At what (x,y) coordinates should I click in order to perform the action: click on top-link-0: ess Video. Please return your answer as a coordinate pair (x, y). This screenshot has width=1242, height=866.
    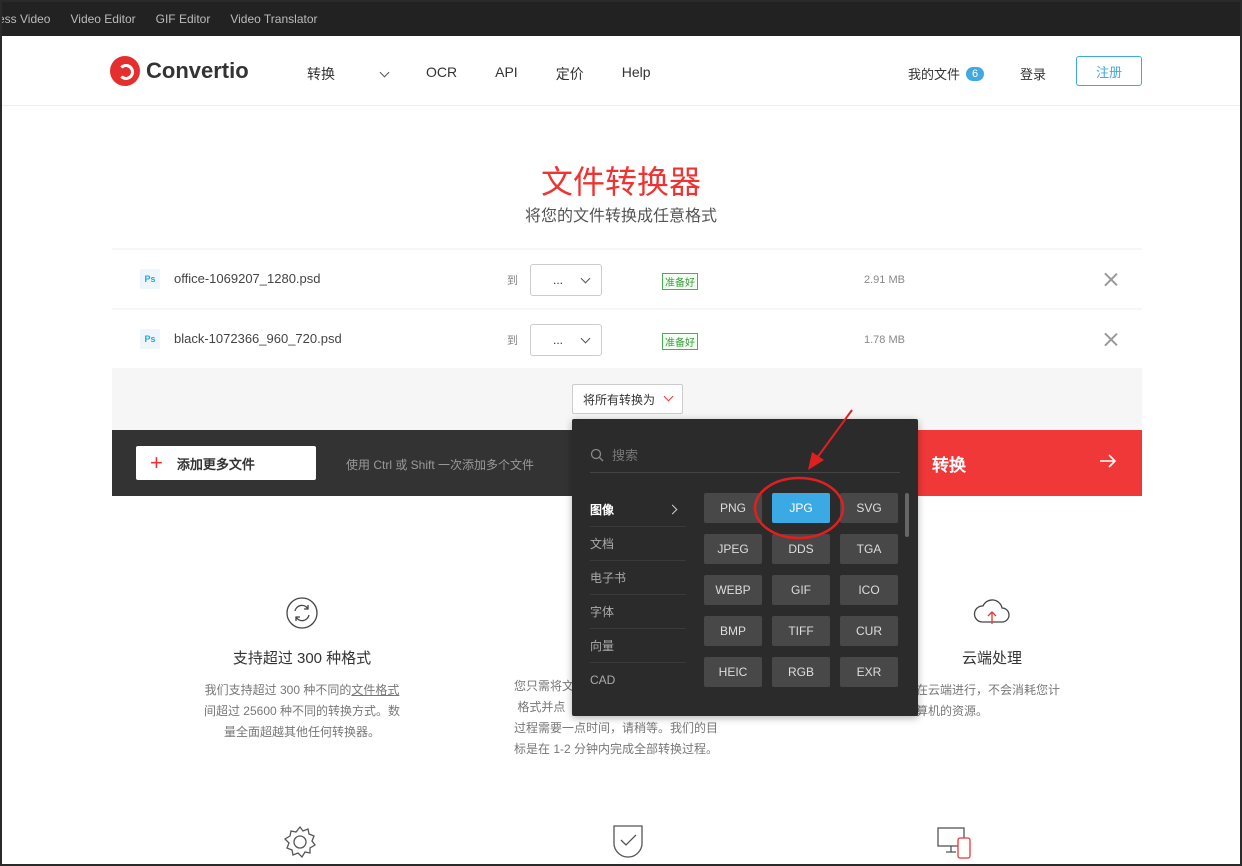
    Looking at the image, I should click on (26, 19).